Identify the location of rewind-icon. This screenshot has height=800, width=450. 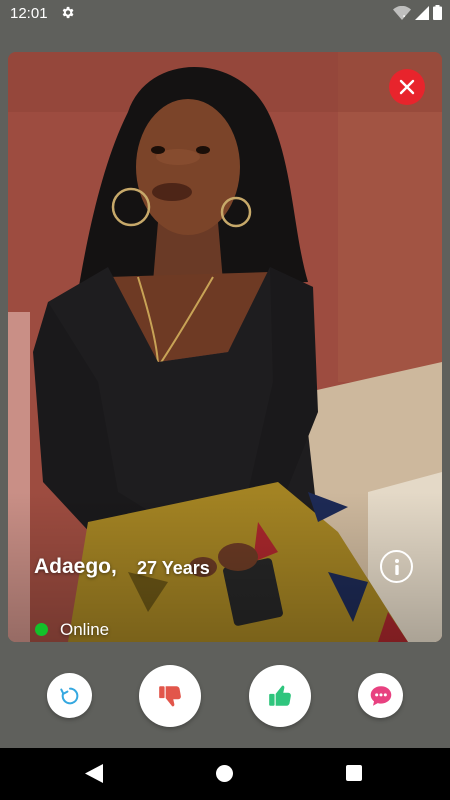
(68, 695).